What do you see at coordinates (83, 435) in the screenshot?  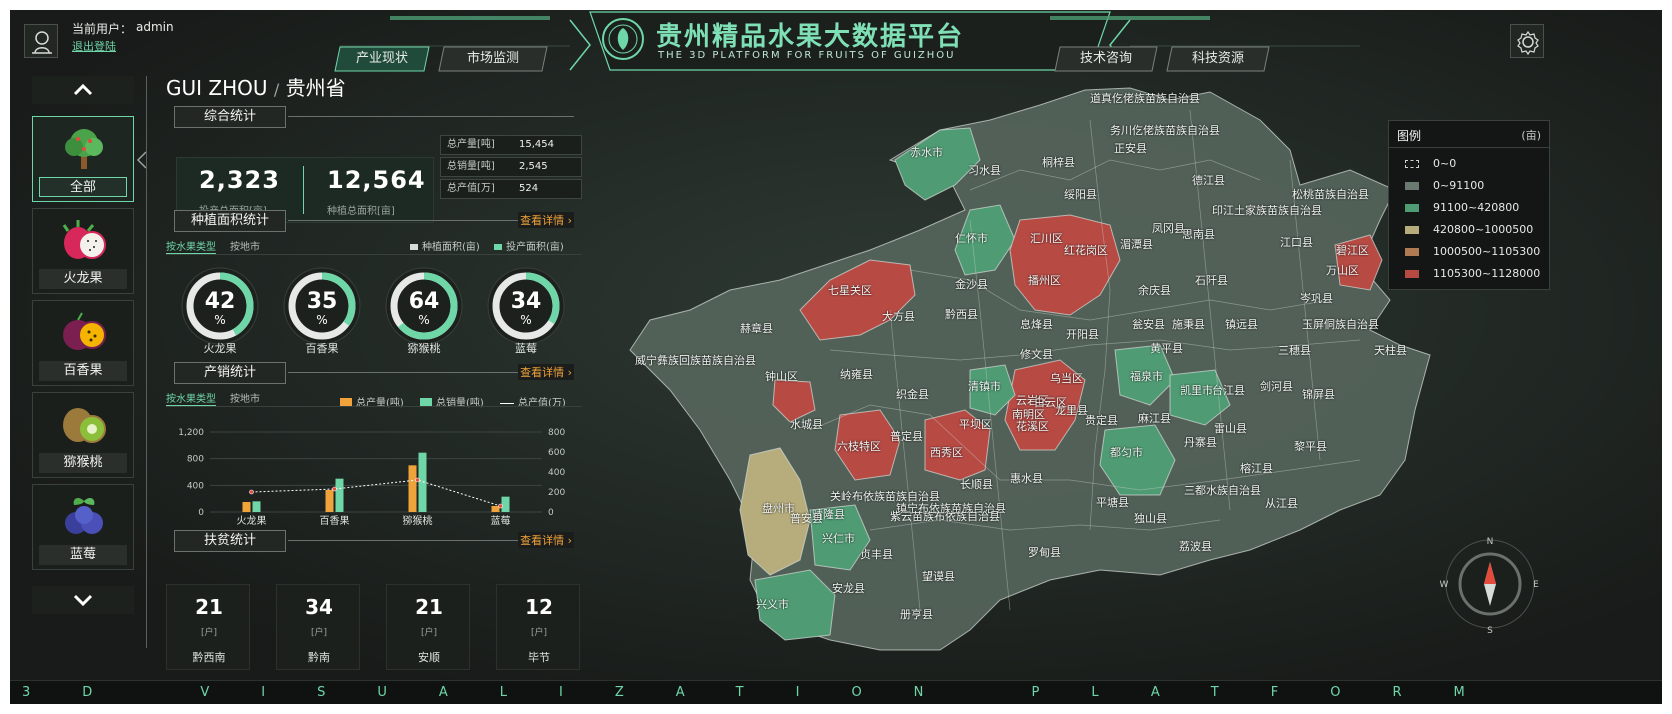 I see `sidebar-item-kiwi: 猕猴桃` at bounding box center [83, 435].